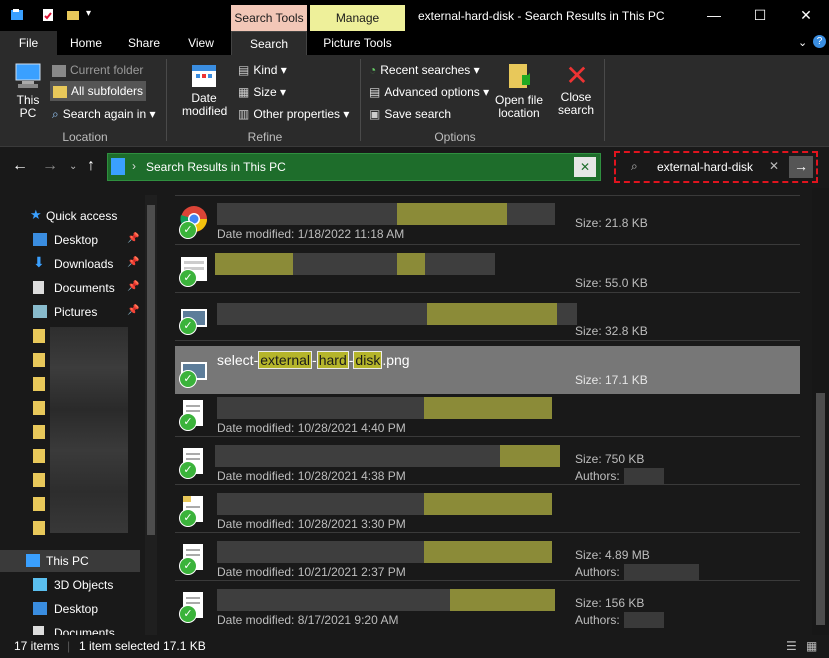 Image resolution: width=829 pixels, height=658 pixels. What do you see at coordinates (86, 43) in the screenshot?
I see `tab-home: Home` at bounding box center [86, 43].